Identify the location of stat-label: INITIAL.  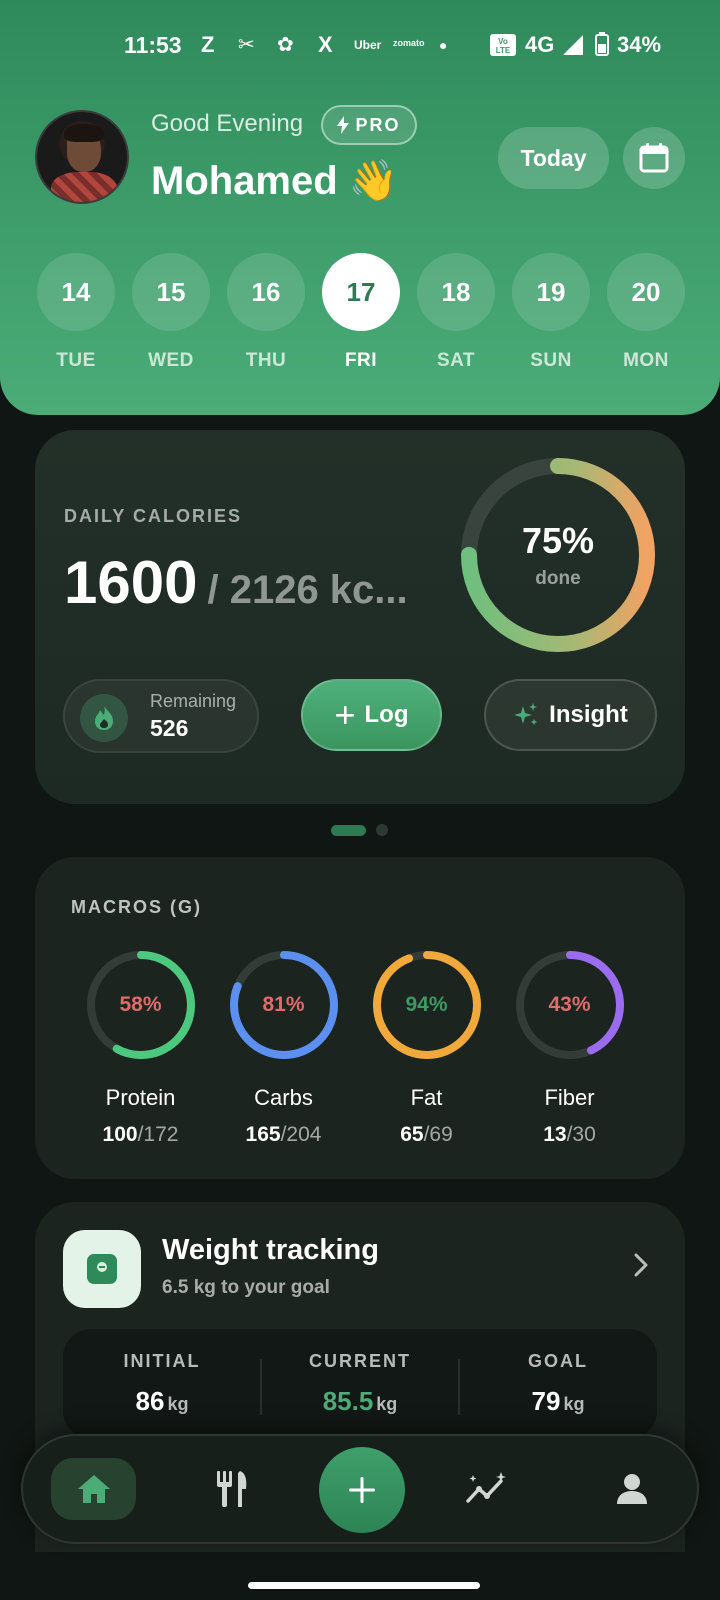
(162, 1361).